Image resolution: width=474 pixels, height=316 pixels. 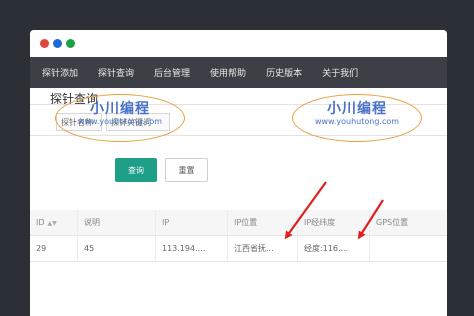 I want to click on arrow-ip-coords, so click(x=370, y=219).